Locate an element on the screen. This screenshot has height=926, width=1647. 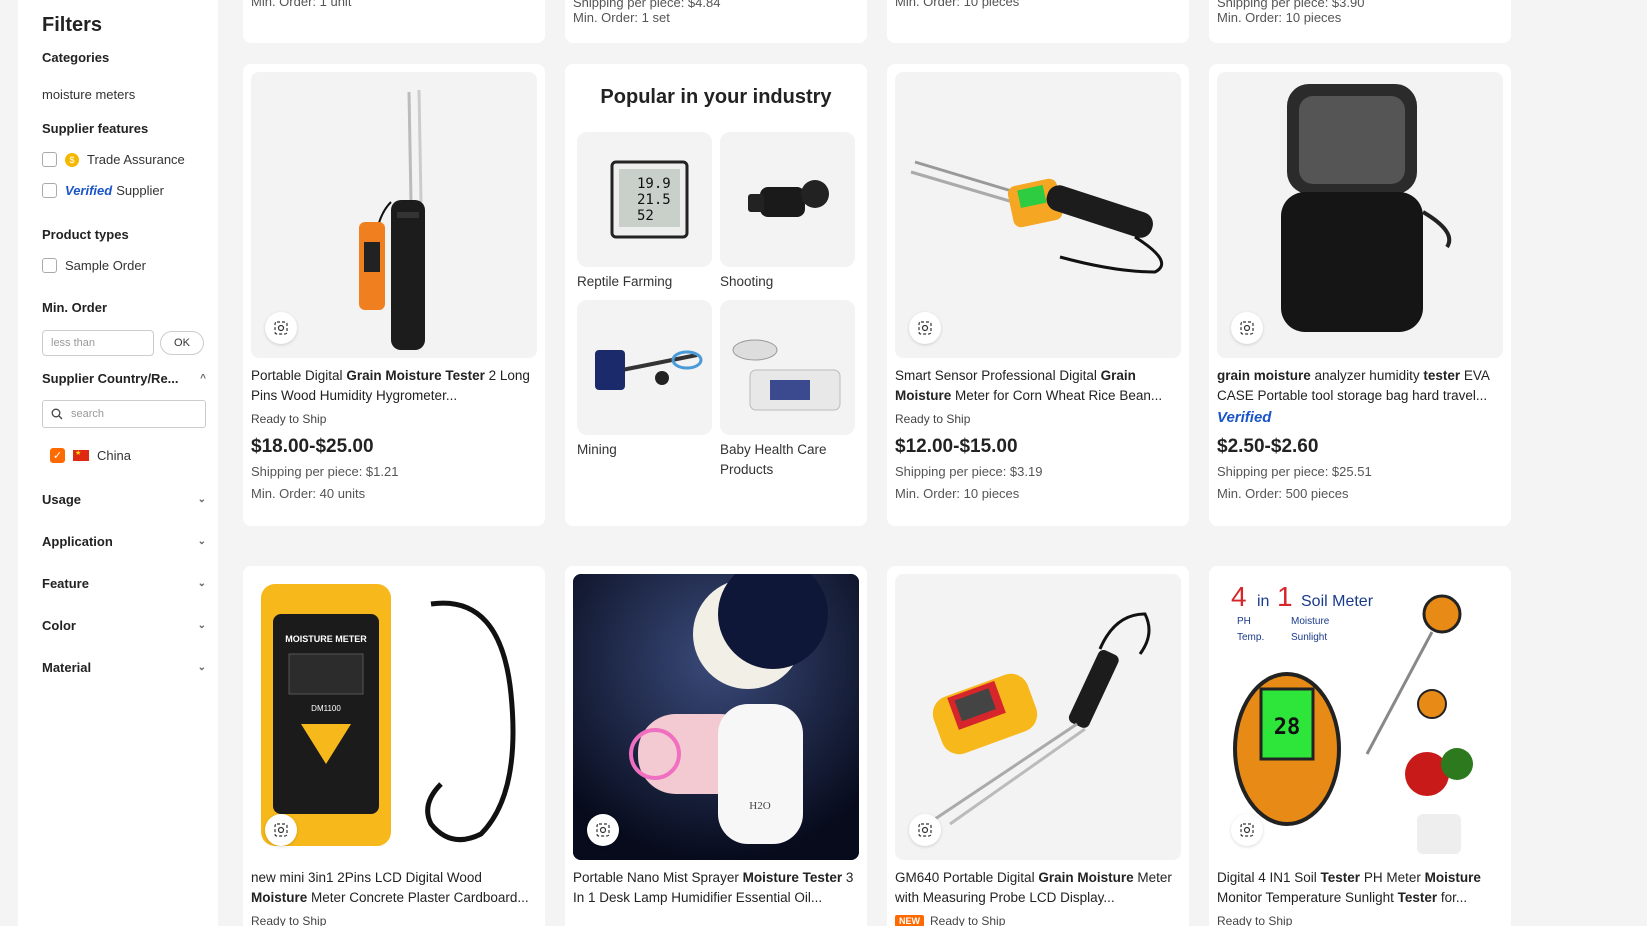
verified-supplier-filter: Verified Supplier is located at coordinates (103, 190).